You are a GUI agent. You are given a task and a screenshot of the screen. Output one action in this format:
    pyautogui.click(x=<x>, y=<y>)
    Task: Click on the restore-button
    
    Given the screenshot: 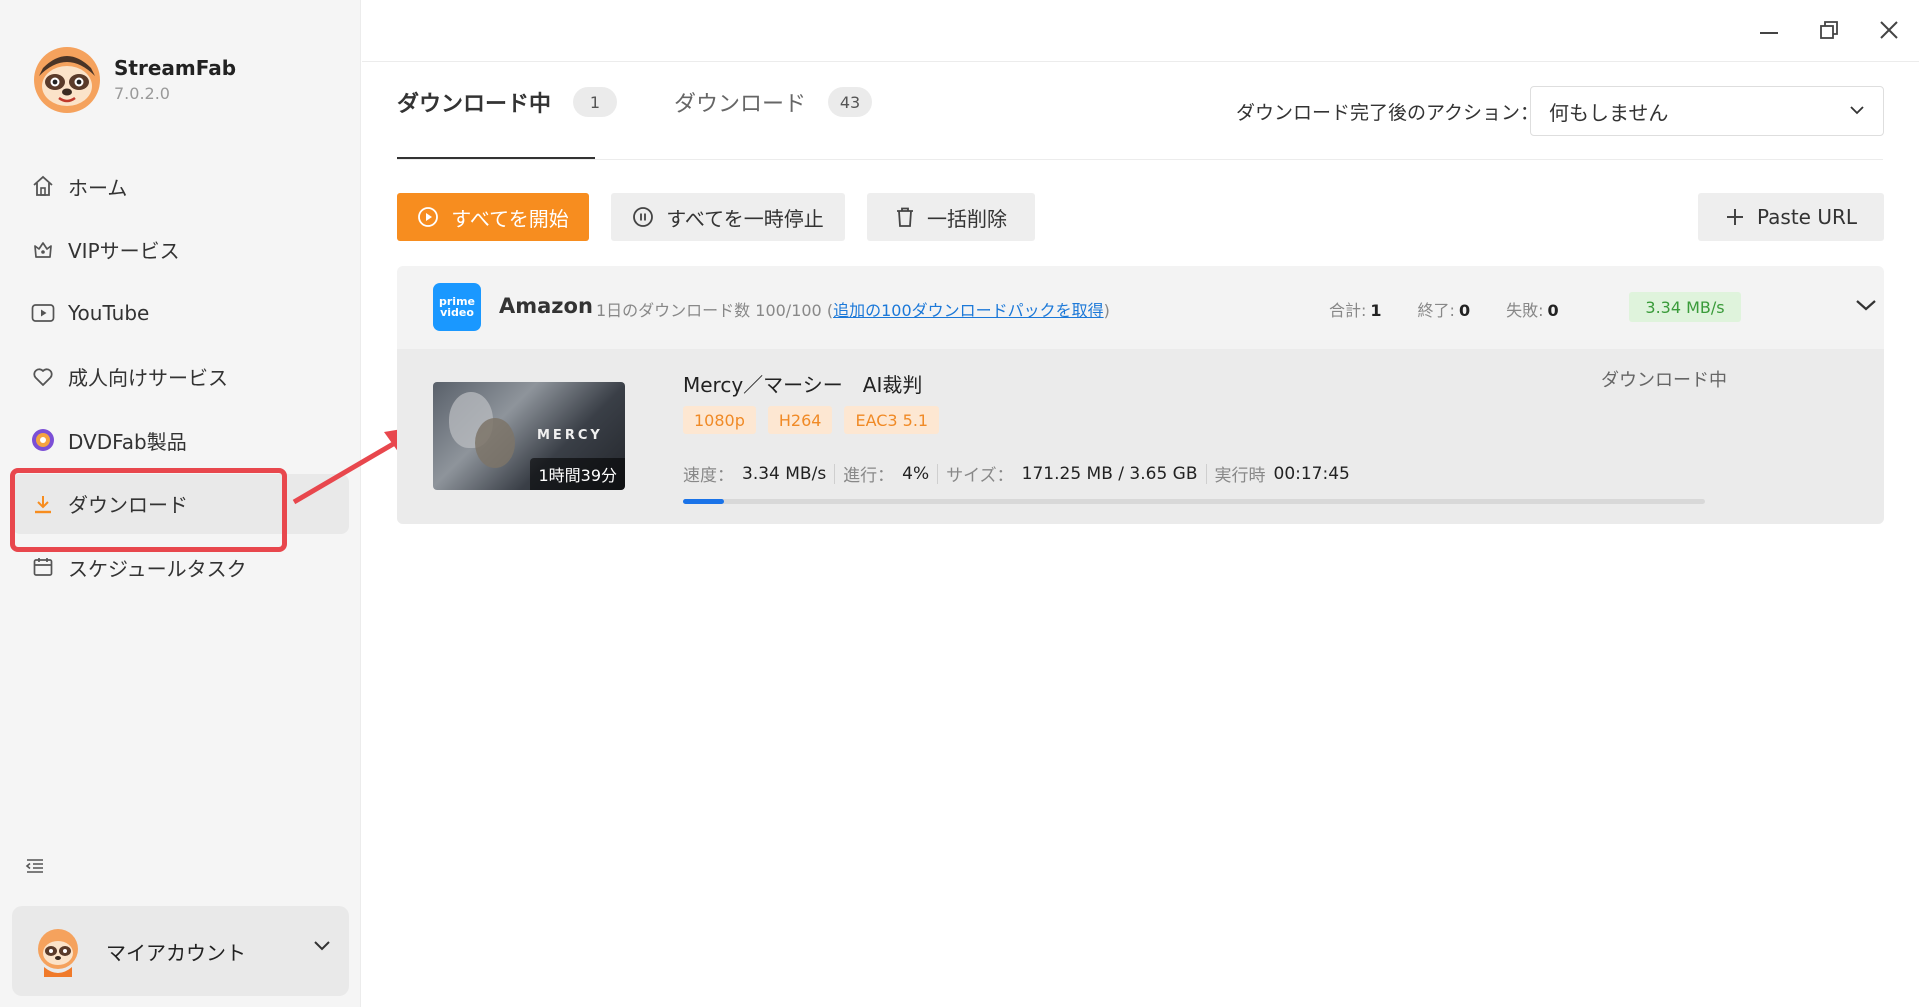 What is the action you would take?
    pyautogui.click(x=1829, y=30)
    